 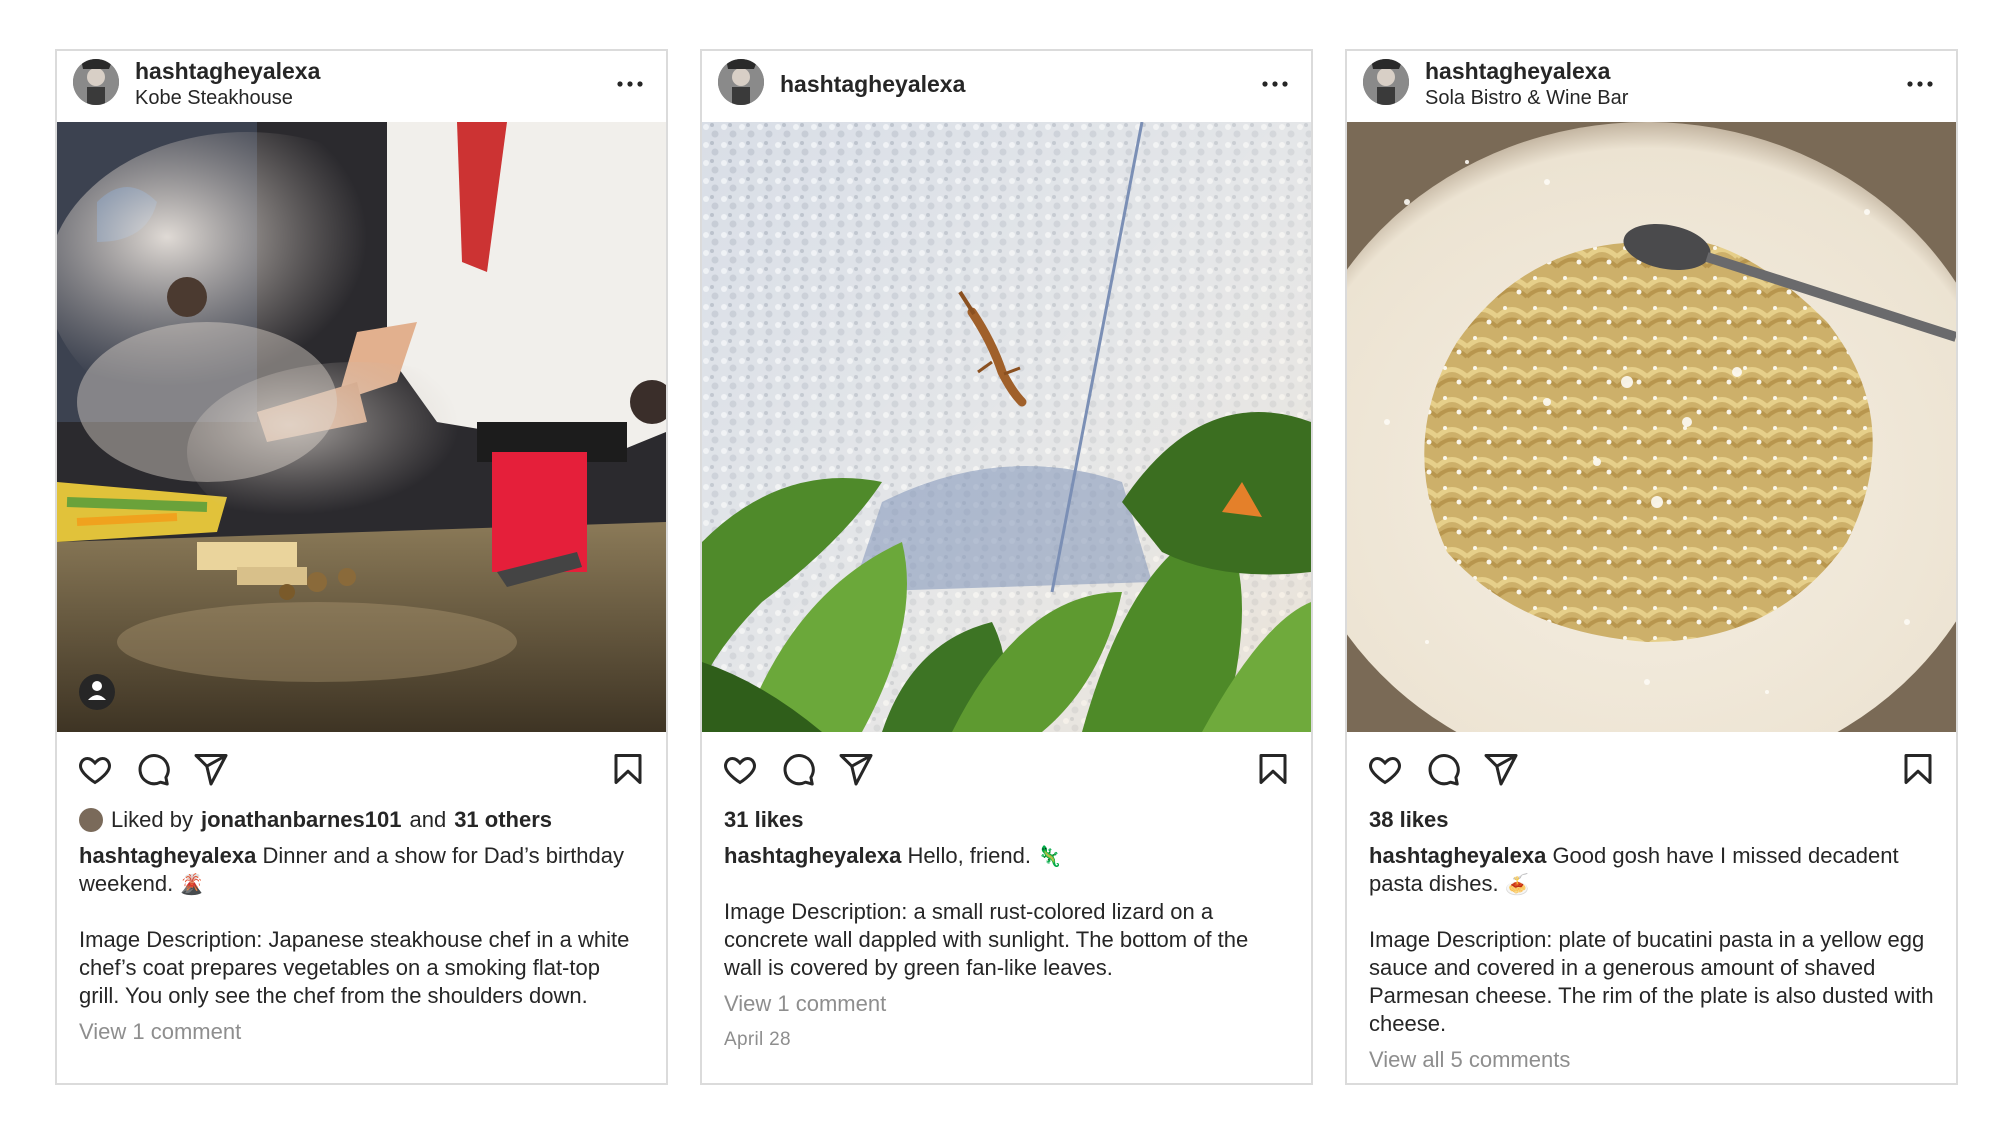 What do you see at coordinates (192, 884) in the screenshot?
I see `caption-emoji: 🌋` at bounding box center [192, 884].